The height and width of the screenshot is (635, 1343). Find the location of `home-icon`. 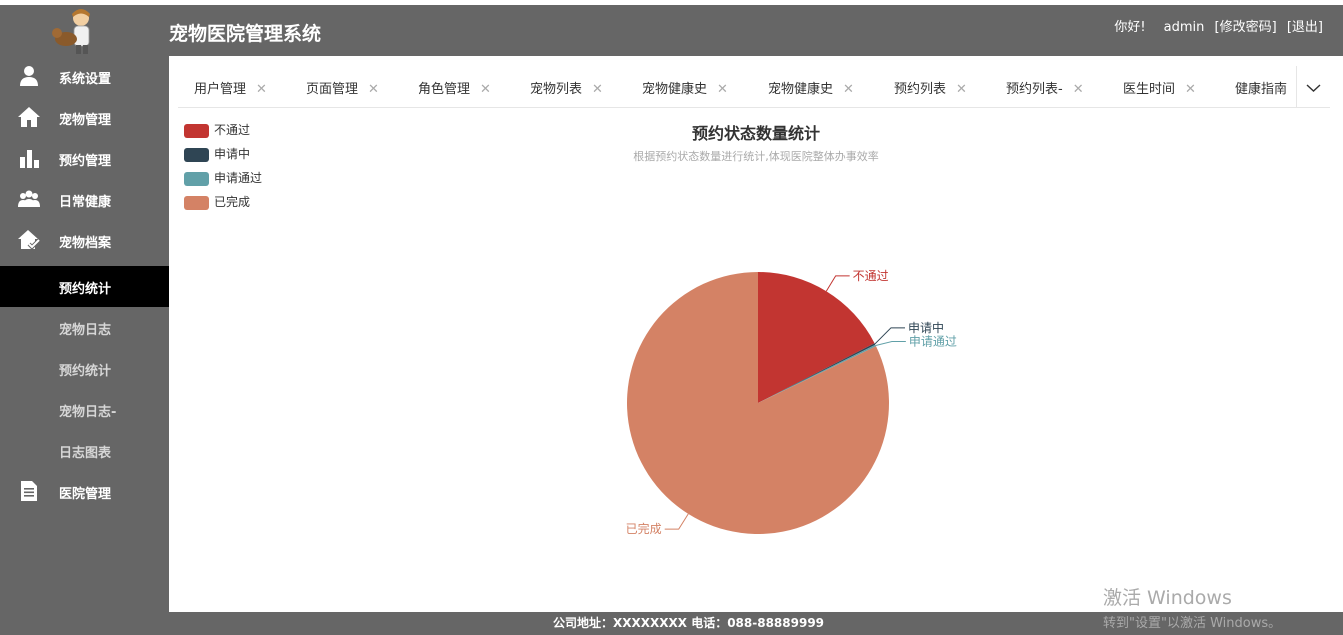

home-icon is located at coordinates (29, 117).